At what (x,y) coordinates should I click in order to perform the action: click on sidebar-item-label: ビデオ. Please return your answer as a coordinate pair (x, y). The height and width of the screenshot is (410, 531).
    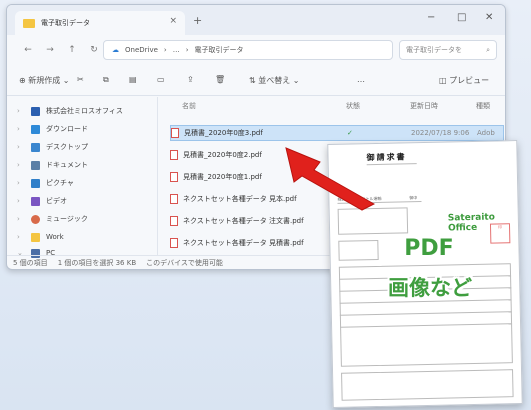
    Looking at the image, I should click on (56, 201).